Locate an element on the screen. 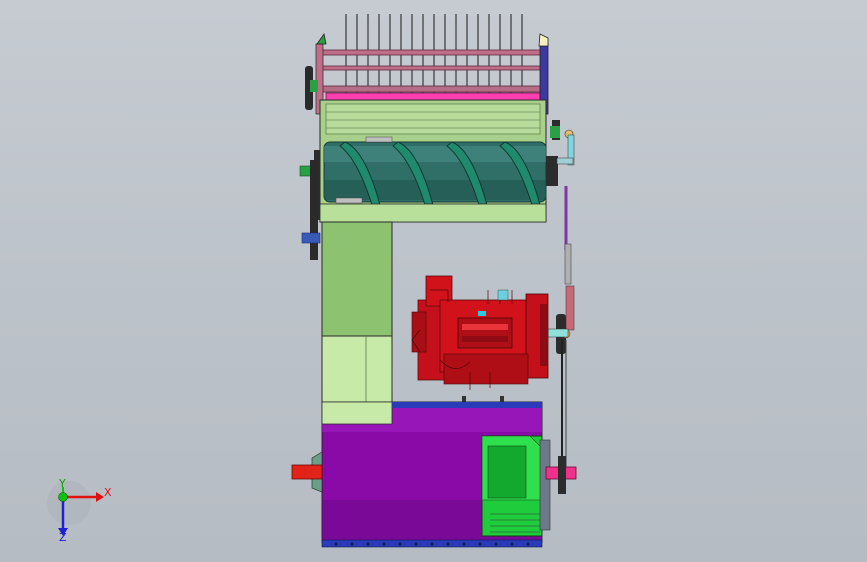  auger-tray is located at coordinates (433, 213).